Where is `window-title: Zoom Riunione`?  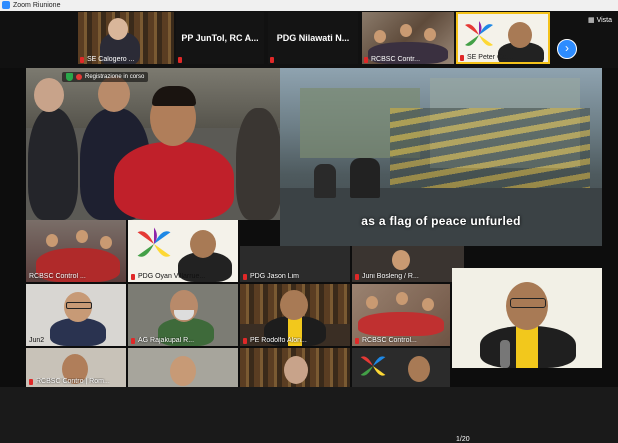
window-title: Zoom Riunione is located at coordinates (37, 5).